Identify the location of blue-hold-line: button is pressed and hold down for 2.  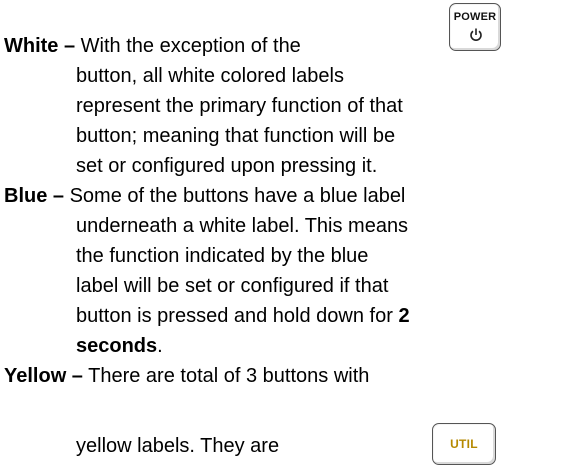
(243, 316).